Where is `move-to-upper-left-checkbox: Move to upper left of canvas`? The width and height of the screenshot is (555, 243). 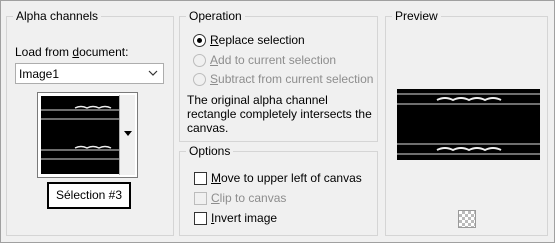 move-to-upper-left-checkbox: Move to upper left of canvas is located at coordinates (278, 178).